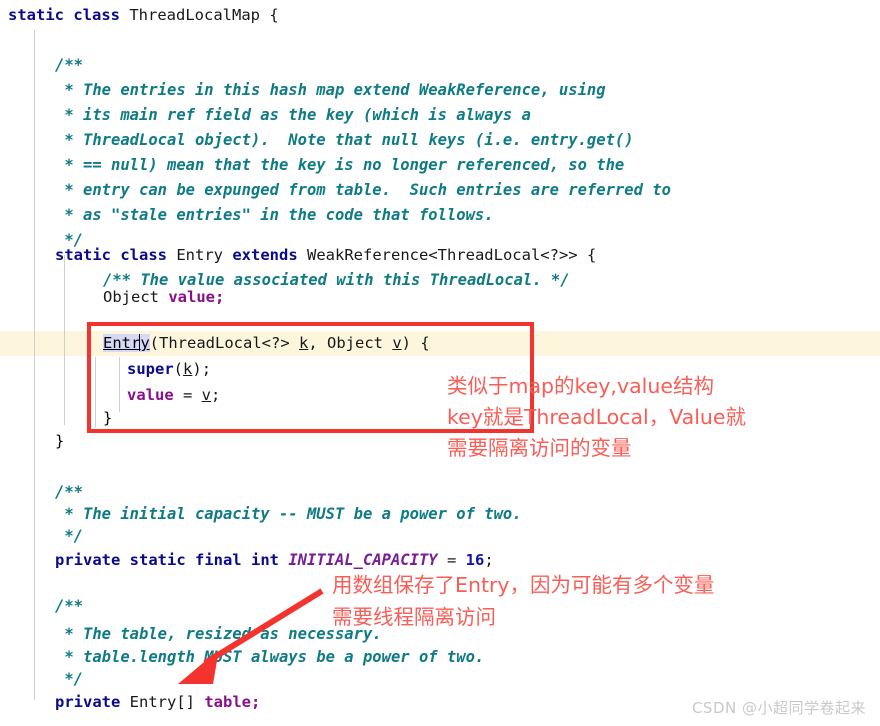 This screenshot has height=726, width=880. I want to click on code-line-19: }, so click(59, 441).